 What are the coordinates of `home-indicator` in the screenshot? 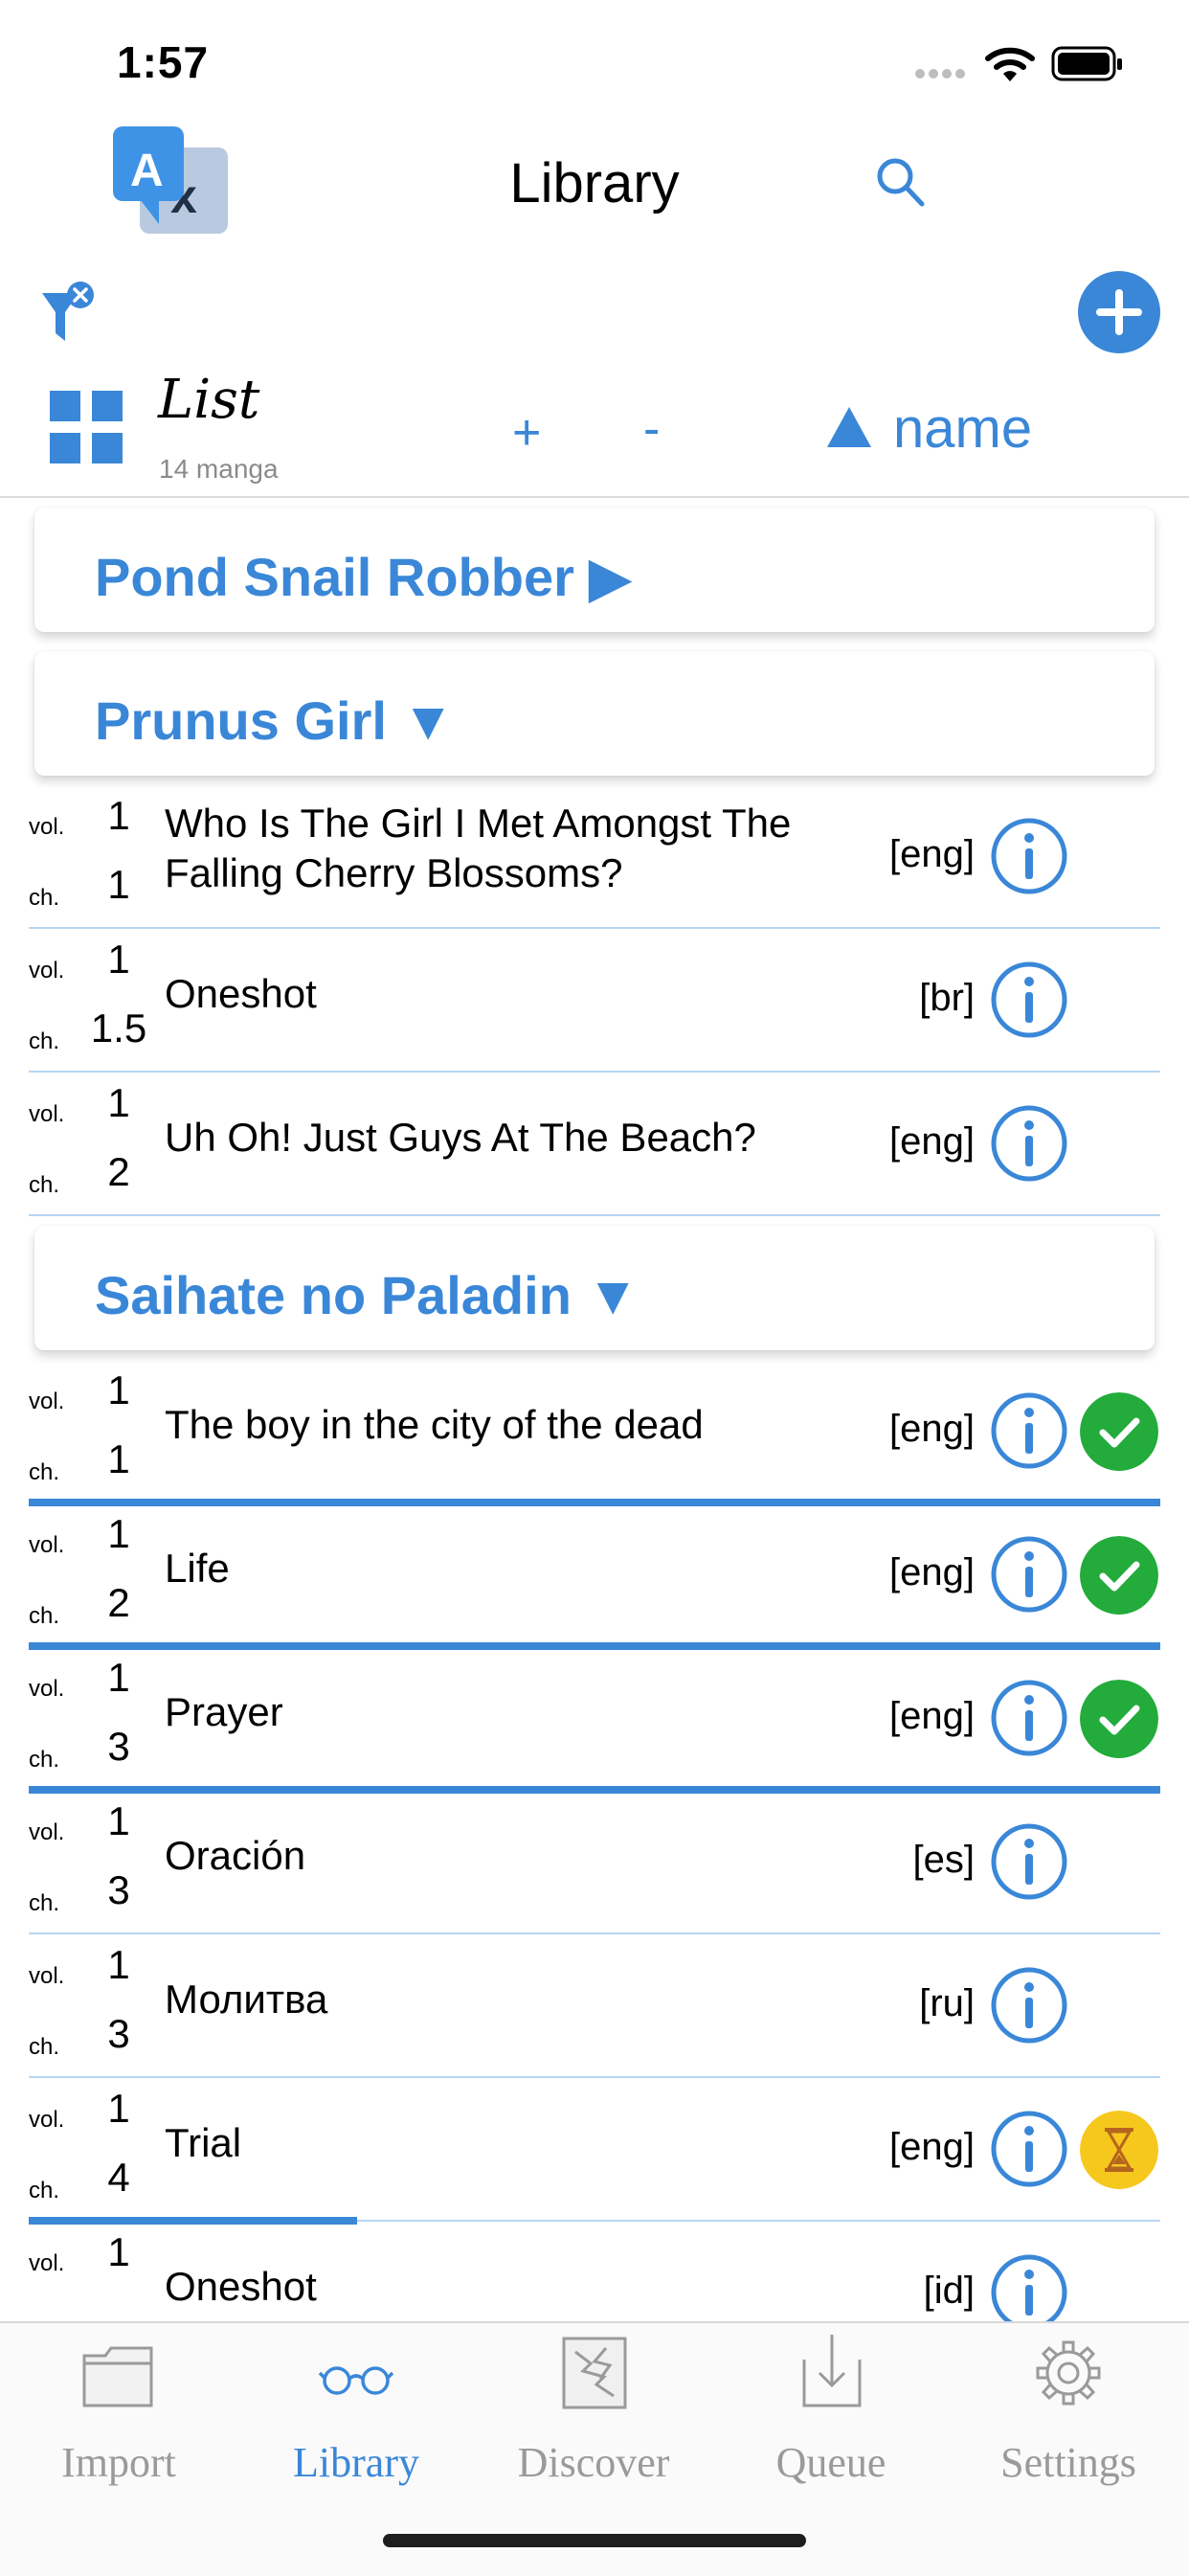 It's located at (594, 2540).